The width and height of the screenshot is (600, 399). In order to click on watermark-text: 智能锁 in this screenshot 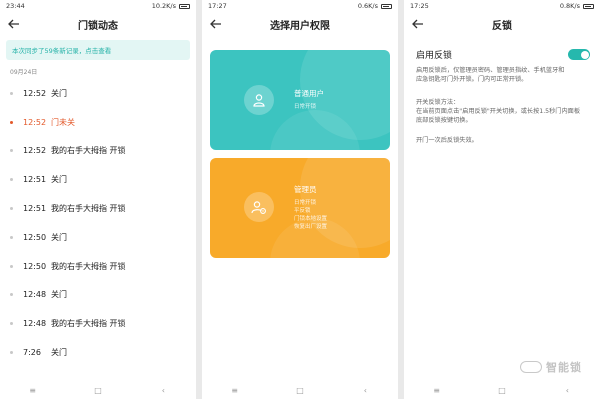, I will do `click(564, 367)`.